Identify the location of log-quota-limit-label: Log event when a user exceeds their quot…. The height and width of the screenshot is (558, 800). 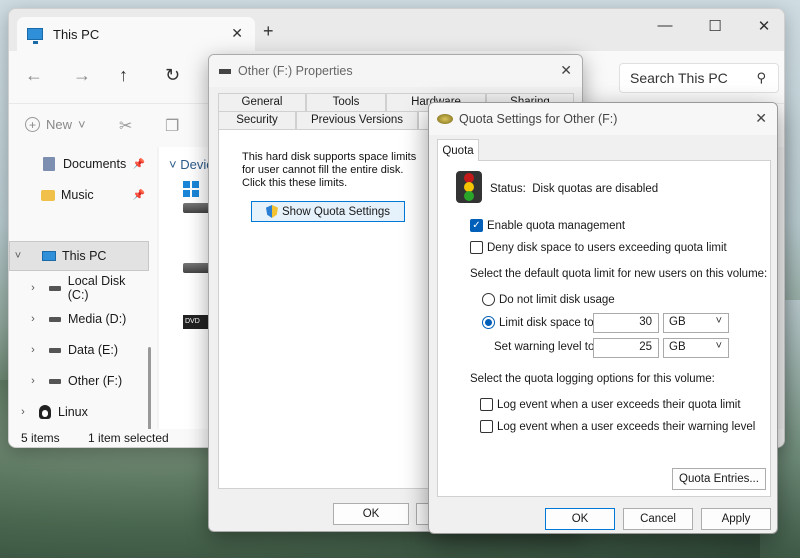
(619, 404).